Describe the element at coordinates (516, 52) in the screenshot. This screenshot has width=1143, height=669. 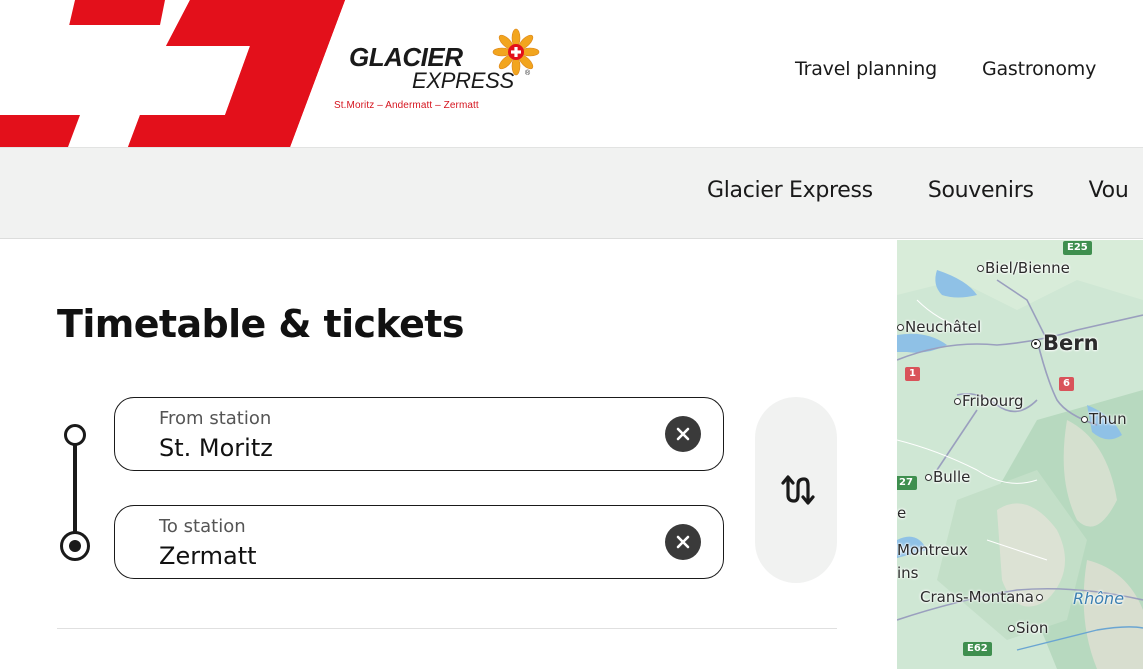
I see `edelweiss-star-icon` at that location.